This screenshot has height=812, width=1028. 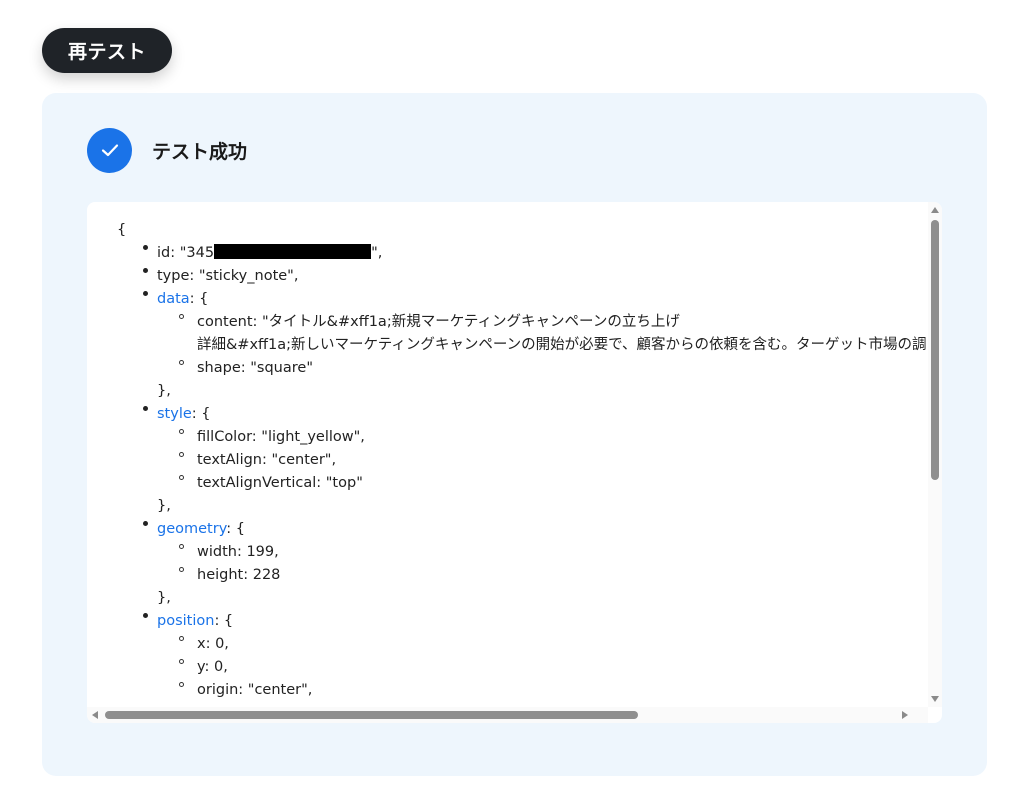 I want to click on status-row: テスト成功, so click(x=167, y=150).